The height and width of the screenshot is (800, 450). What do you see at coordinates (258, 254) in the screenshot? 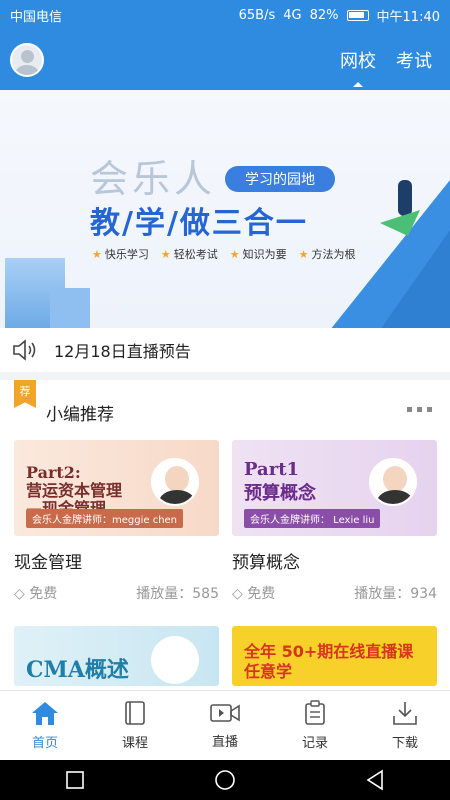
I see `banner-tag: 知识为要` at bounding box center [258, 254].